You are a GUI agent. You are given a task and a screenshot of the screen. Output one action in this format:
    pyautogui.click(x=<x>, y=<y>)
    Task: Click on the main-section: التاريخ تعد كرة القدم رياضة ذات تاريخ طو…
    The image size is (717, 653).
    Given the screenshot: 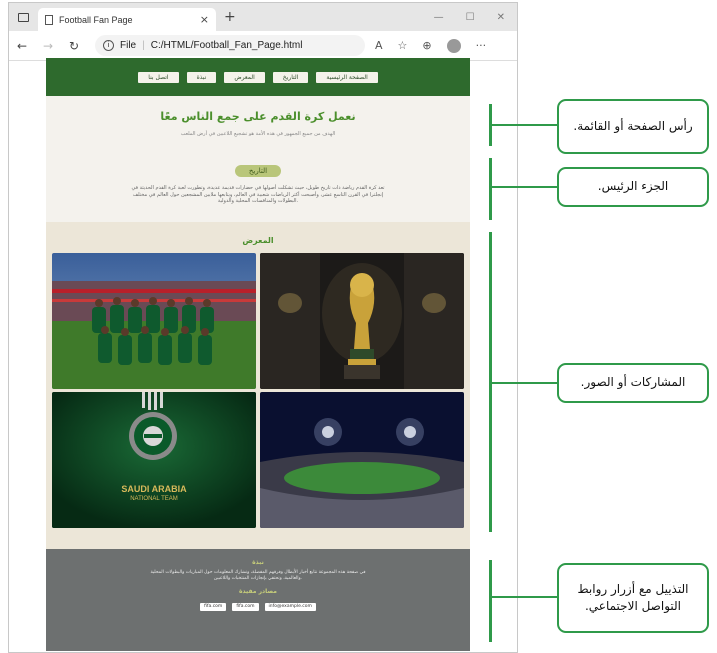 What is the action you would take?
    pyautogui.click(x=258, y=190)
    